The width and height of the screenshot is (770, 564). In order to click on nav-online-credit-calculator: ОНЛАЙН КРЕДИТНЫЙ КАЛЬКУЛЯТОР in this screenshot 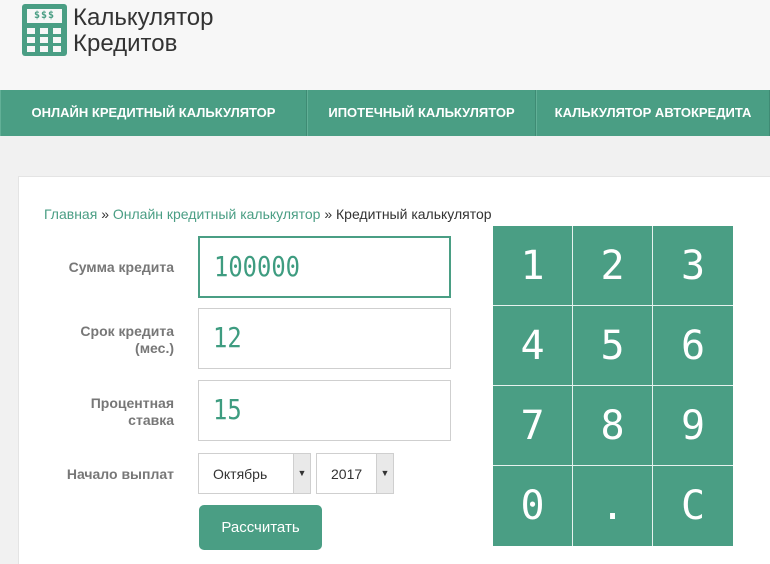, I will do `click(153, 113)`.